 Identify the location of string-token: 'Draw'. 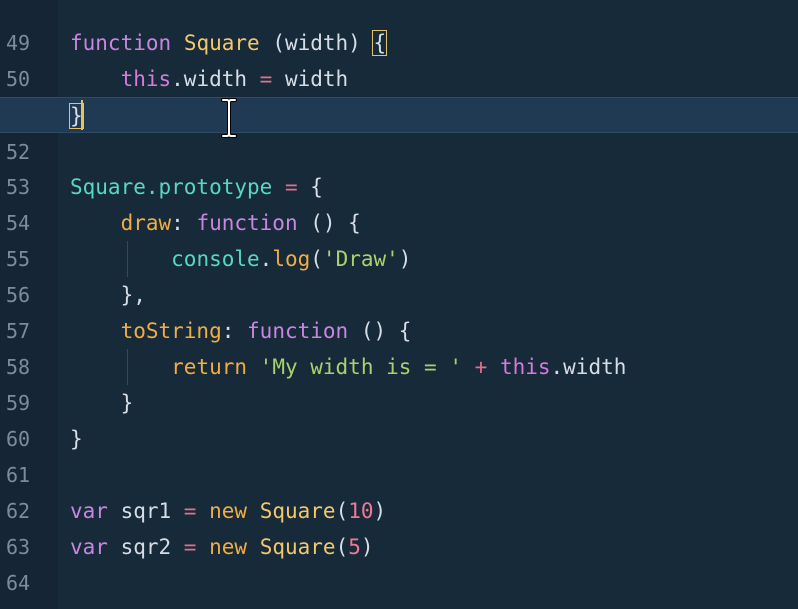
(360, 259).